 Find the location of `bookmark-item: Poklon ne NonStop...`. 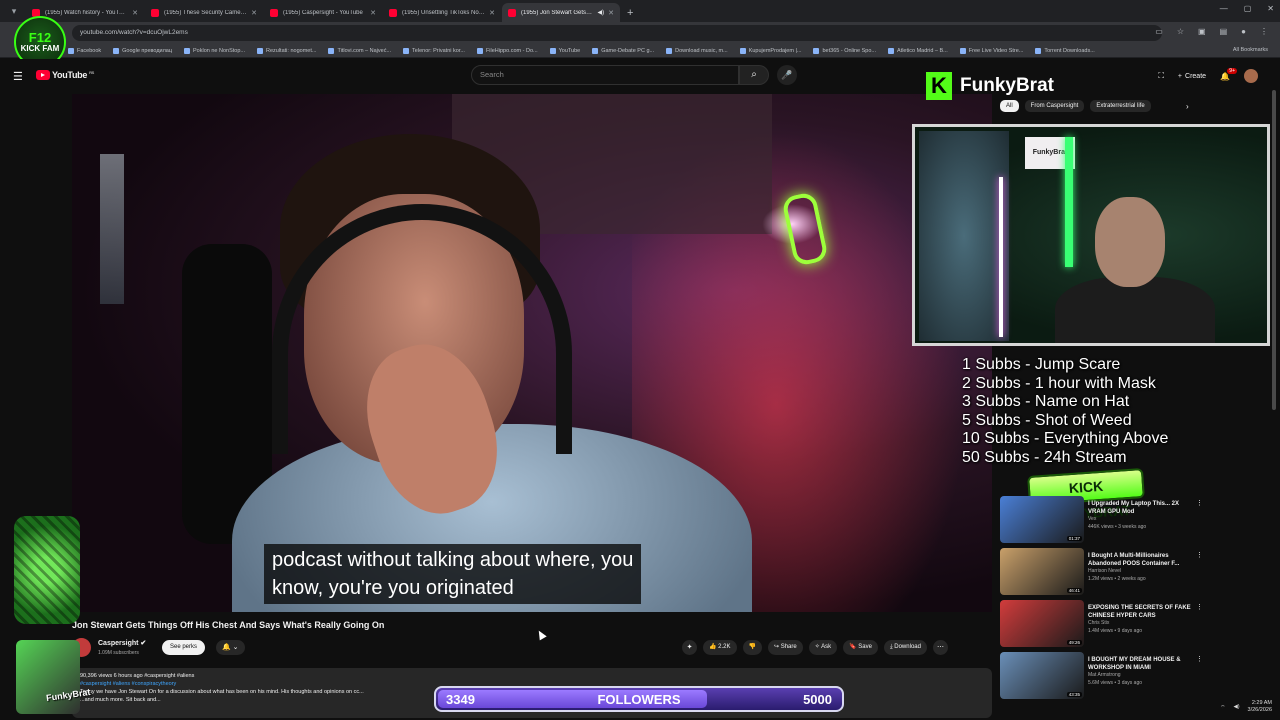

bookmark-item: Poklon ne NonStop... is located at coordinates (214, 50).